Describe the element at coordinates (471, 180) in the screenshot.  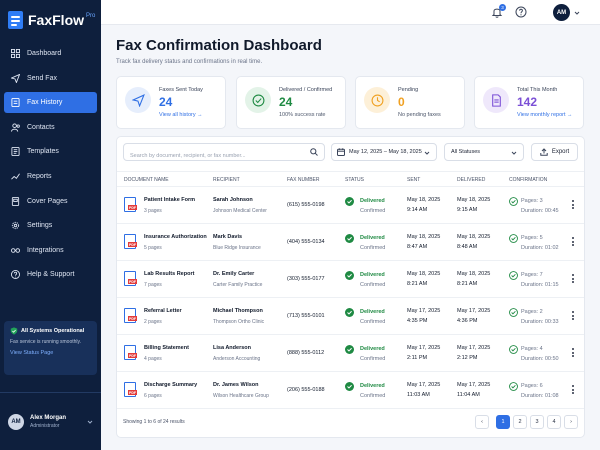
I see `col-header-delivered: DELIVERED` at that location.